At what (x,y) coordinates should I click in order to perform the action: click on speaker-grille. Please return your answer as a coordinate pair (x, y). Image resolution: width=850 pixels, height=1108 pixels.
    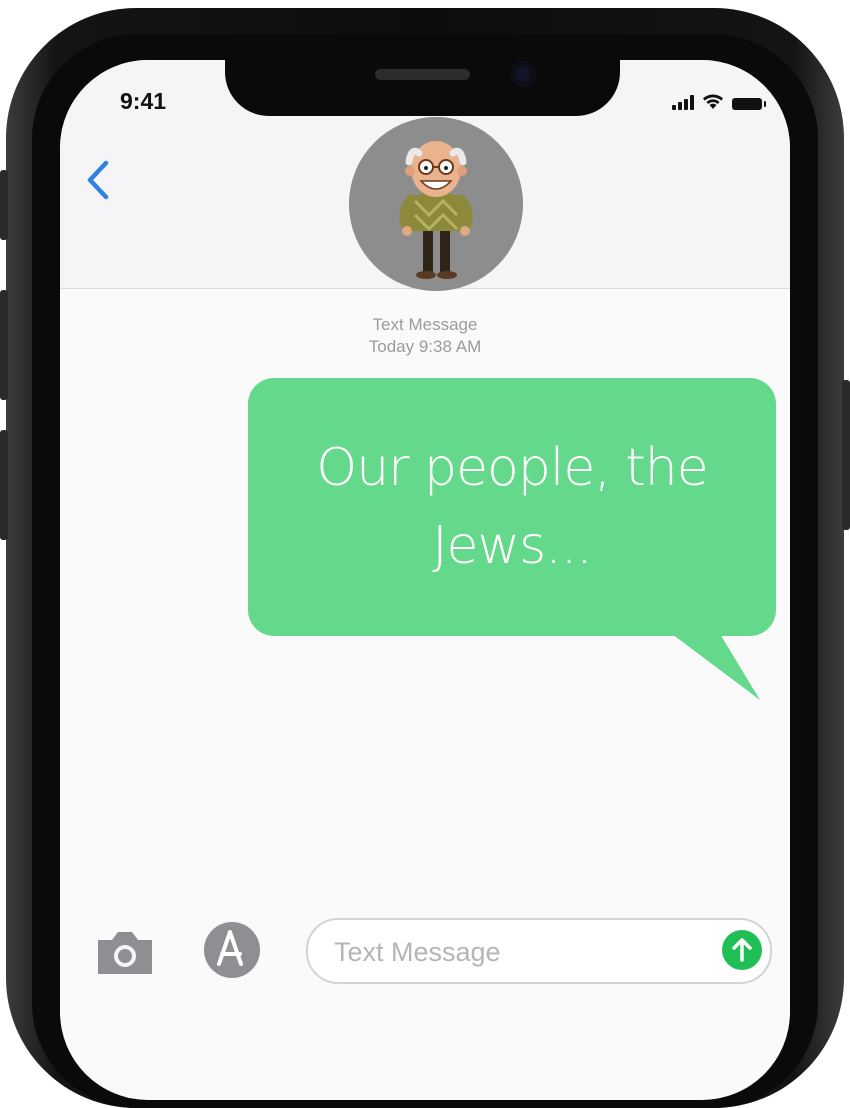
    Looking at the image, I should click on (422, 74).